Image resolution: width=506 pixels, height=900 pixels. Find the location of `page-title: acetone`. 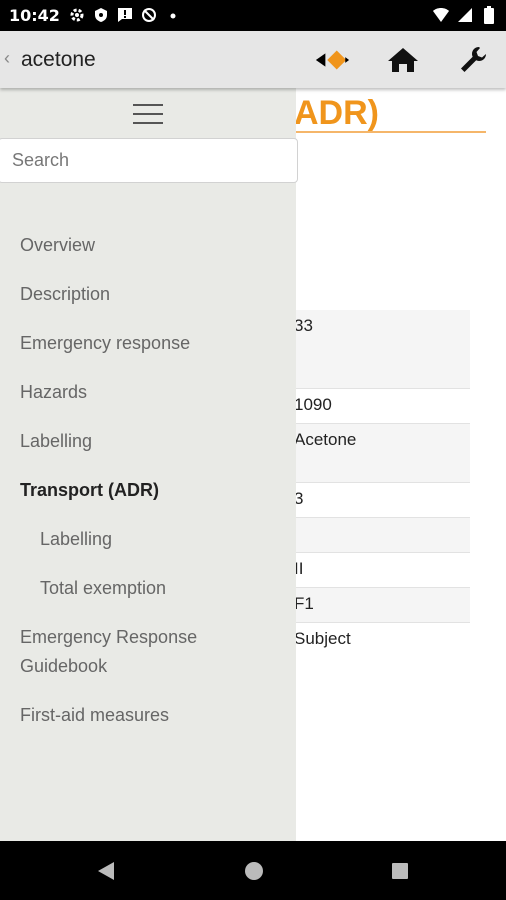

page-title: acetone is located at coordinates (58, 59).